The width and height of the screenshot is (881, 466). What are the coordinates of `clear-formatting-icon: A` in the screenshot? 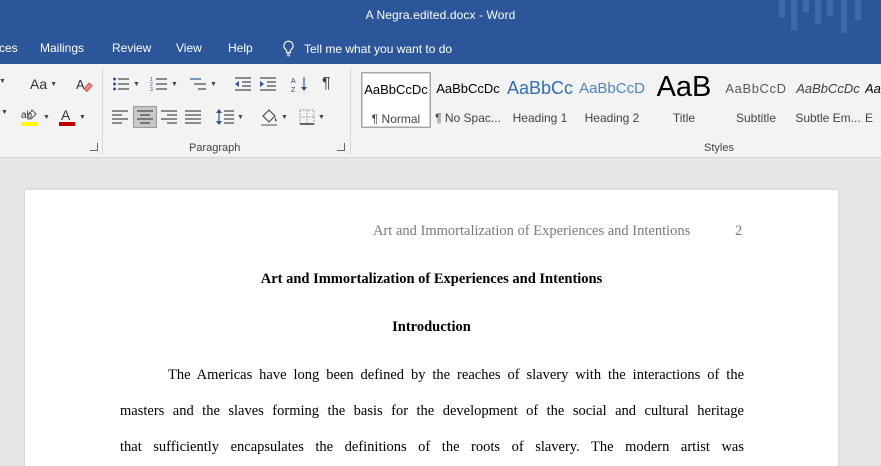 It's located at (84, 85).